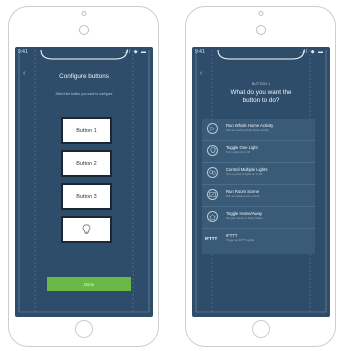 This screenshot has height=351, width=344. I want to click on button-1-config: Button 1, so click(86, 130).